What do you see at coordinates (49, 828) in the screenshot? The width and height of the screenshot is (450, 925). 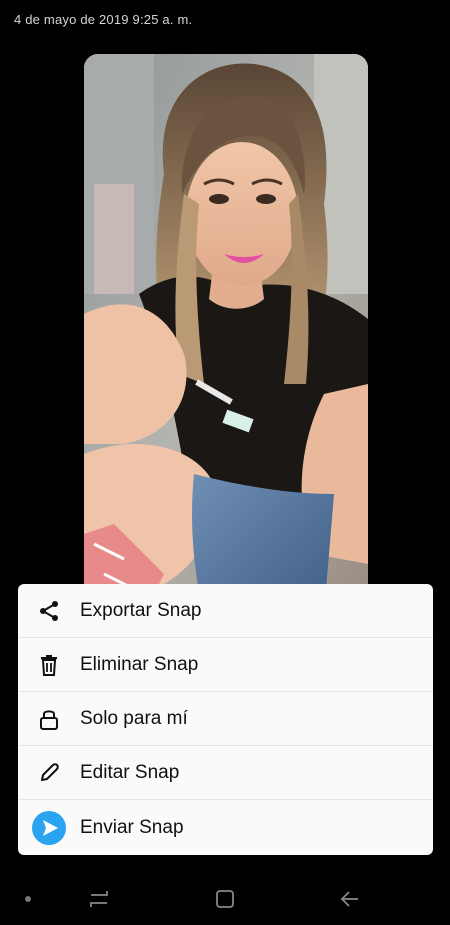 I see `send-icon` at bounding box center [49, 828].